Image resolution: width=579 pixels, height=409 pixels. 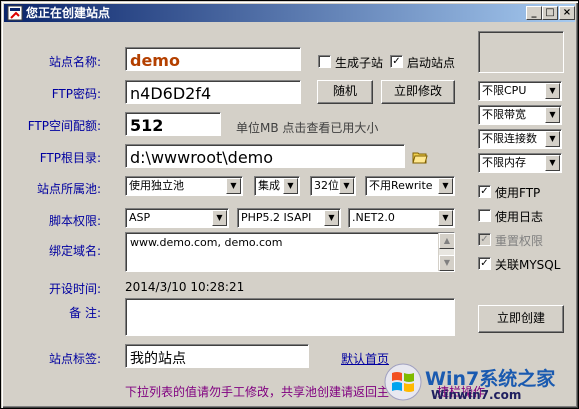 What do you see at coordinates (504, 114) in the screenshot?
I see `bandwidth-limit-value: 不限带宽` at bounding box center [504, 114].